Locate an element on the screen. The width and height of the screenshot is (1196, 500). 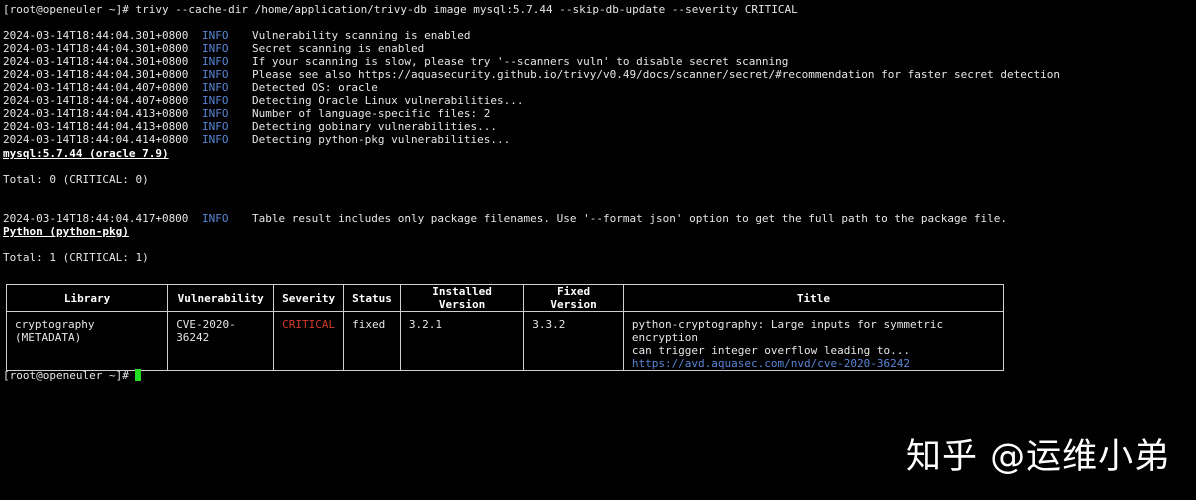
cell-library: cryptography (METADATA) is located at coordinates (87, 341).